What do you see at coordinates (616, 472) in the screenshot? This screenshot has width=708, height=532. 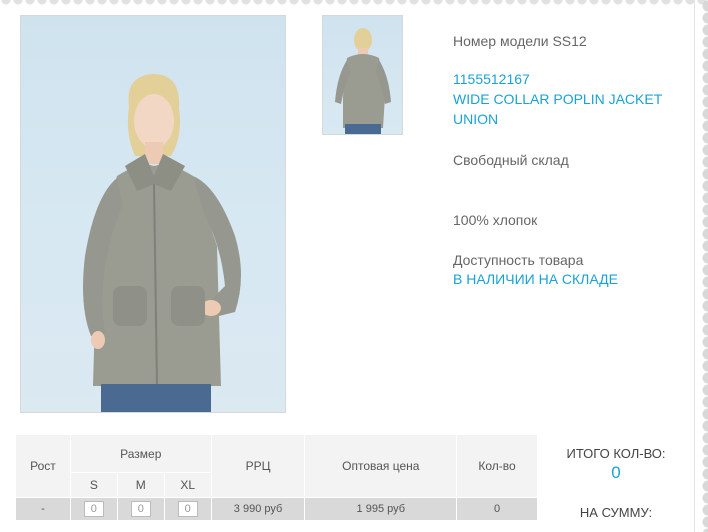 I see `total-qty-value: 0` at bounding box center [616, 472].